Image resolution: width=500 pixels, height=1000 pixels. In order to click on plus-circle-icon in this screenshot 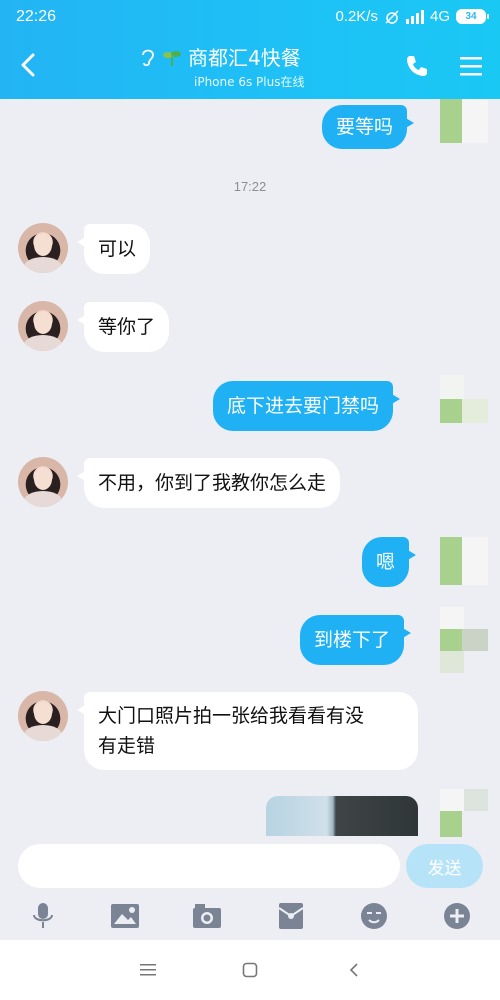, I will do `click(457, 916)`.